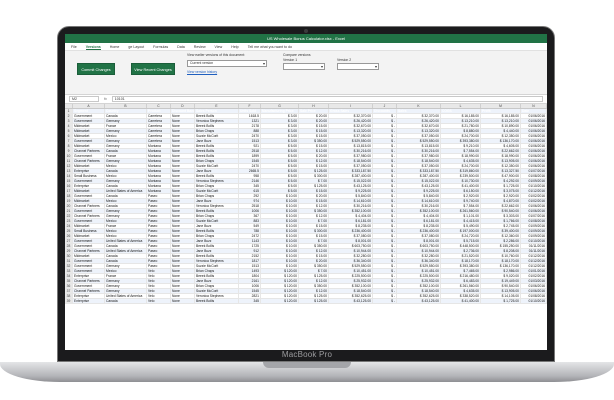 The height and width of the screenshot is (400, 614). I want to click on cell: Midmarket, so click(89, 131).